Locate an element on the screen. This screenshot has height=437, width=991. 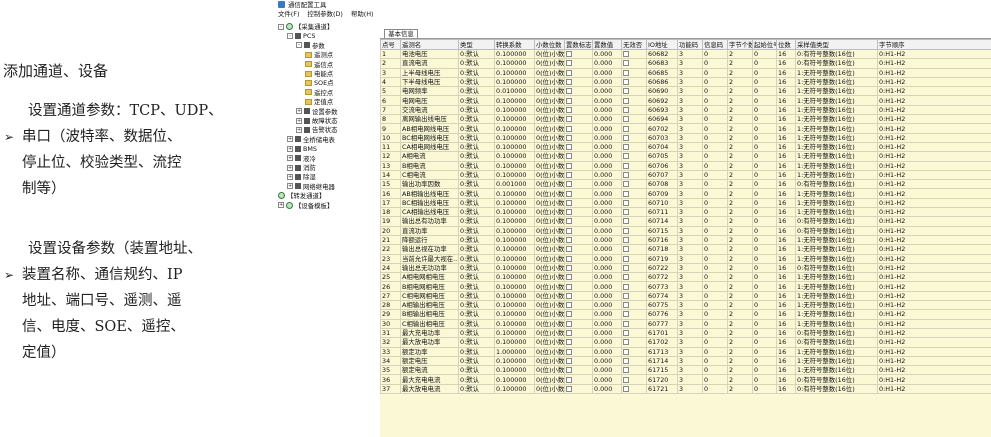
table-cell: 60711 is located at coordinates (662, 212).